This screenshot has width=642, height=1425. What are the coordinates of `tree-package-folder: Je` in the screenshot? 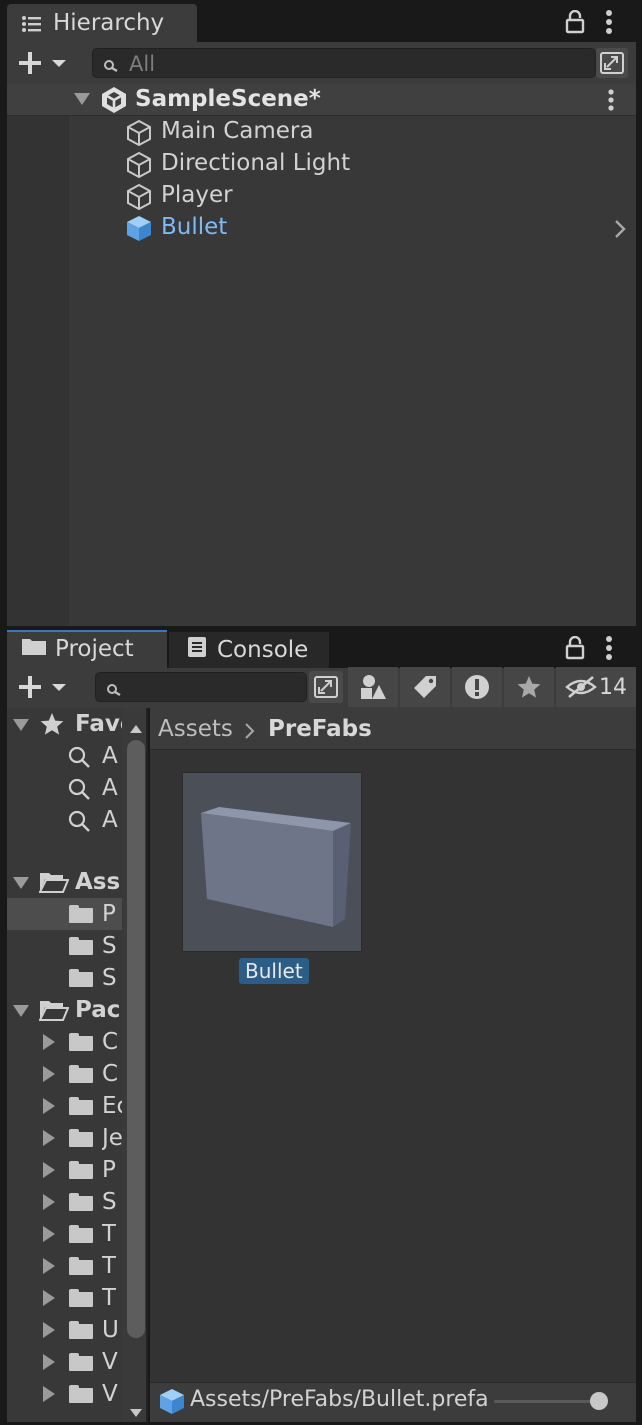 It's located at (64, 1138).